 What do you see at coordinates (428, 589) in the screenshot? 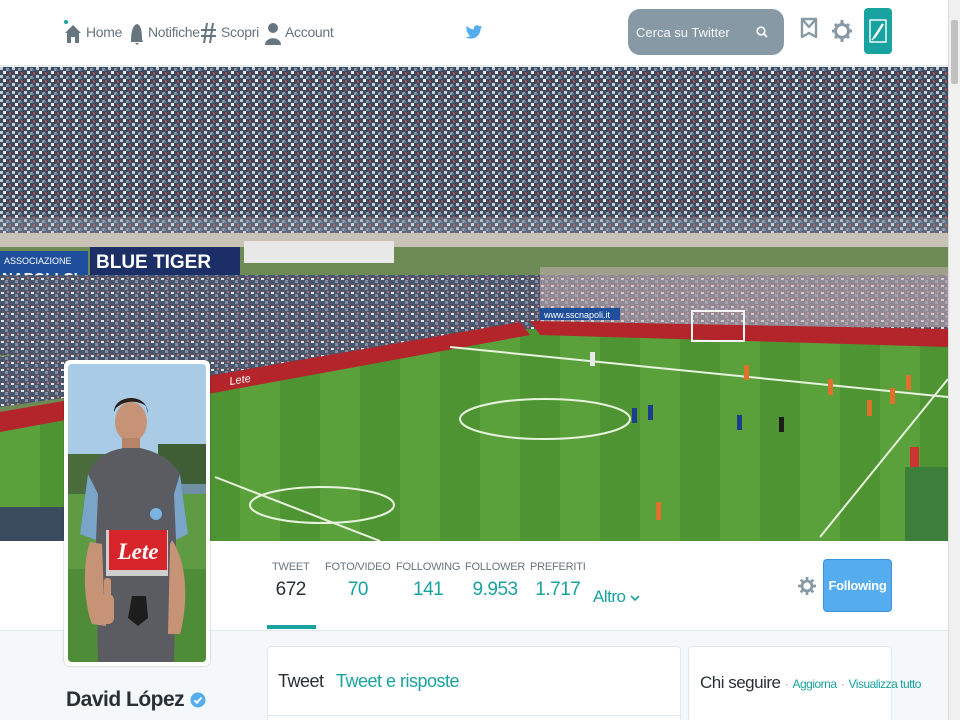
I see `stat-following-value: 141` at bounding box center [428, 589].